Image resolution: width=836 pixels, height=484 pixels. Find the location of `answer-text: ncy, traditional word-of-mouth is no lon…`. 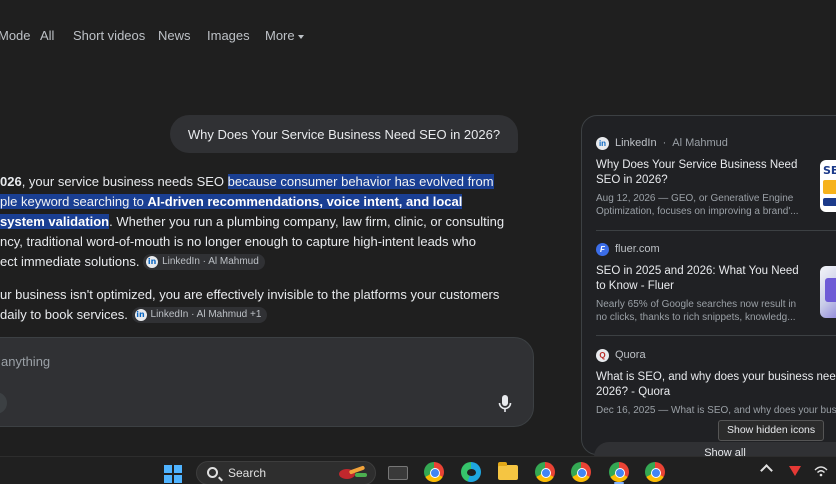

answer-text: ncy, traditional word-of-mouth is no lon… is located at coordinates (238, 241).